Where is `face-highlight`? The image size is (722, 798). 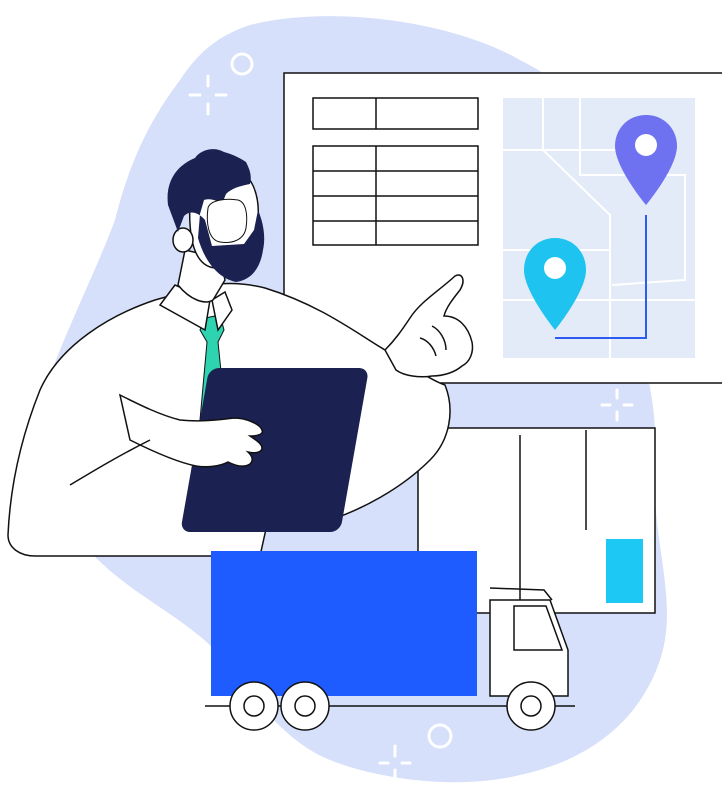
face-highlight is located at coordinates (227, 220).